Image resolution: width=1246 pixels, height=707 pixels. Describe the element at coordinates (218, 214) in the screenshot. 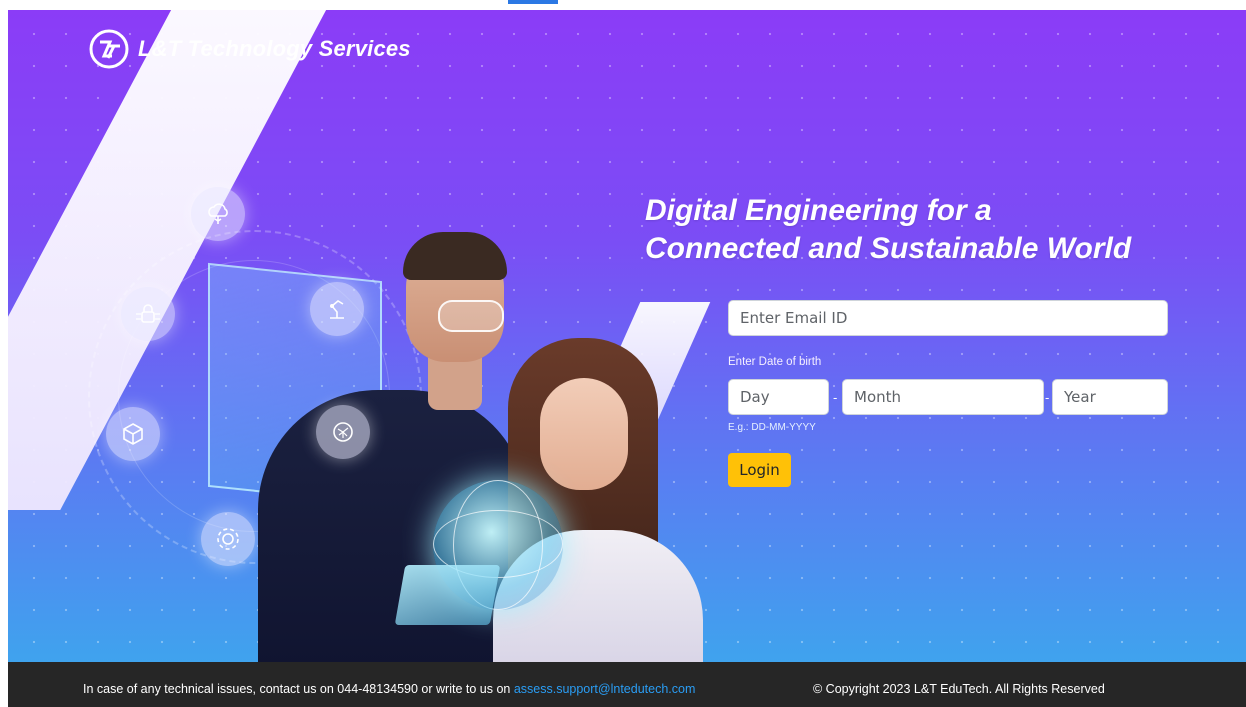

I see `cloud-tree-icon` at that location.